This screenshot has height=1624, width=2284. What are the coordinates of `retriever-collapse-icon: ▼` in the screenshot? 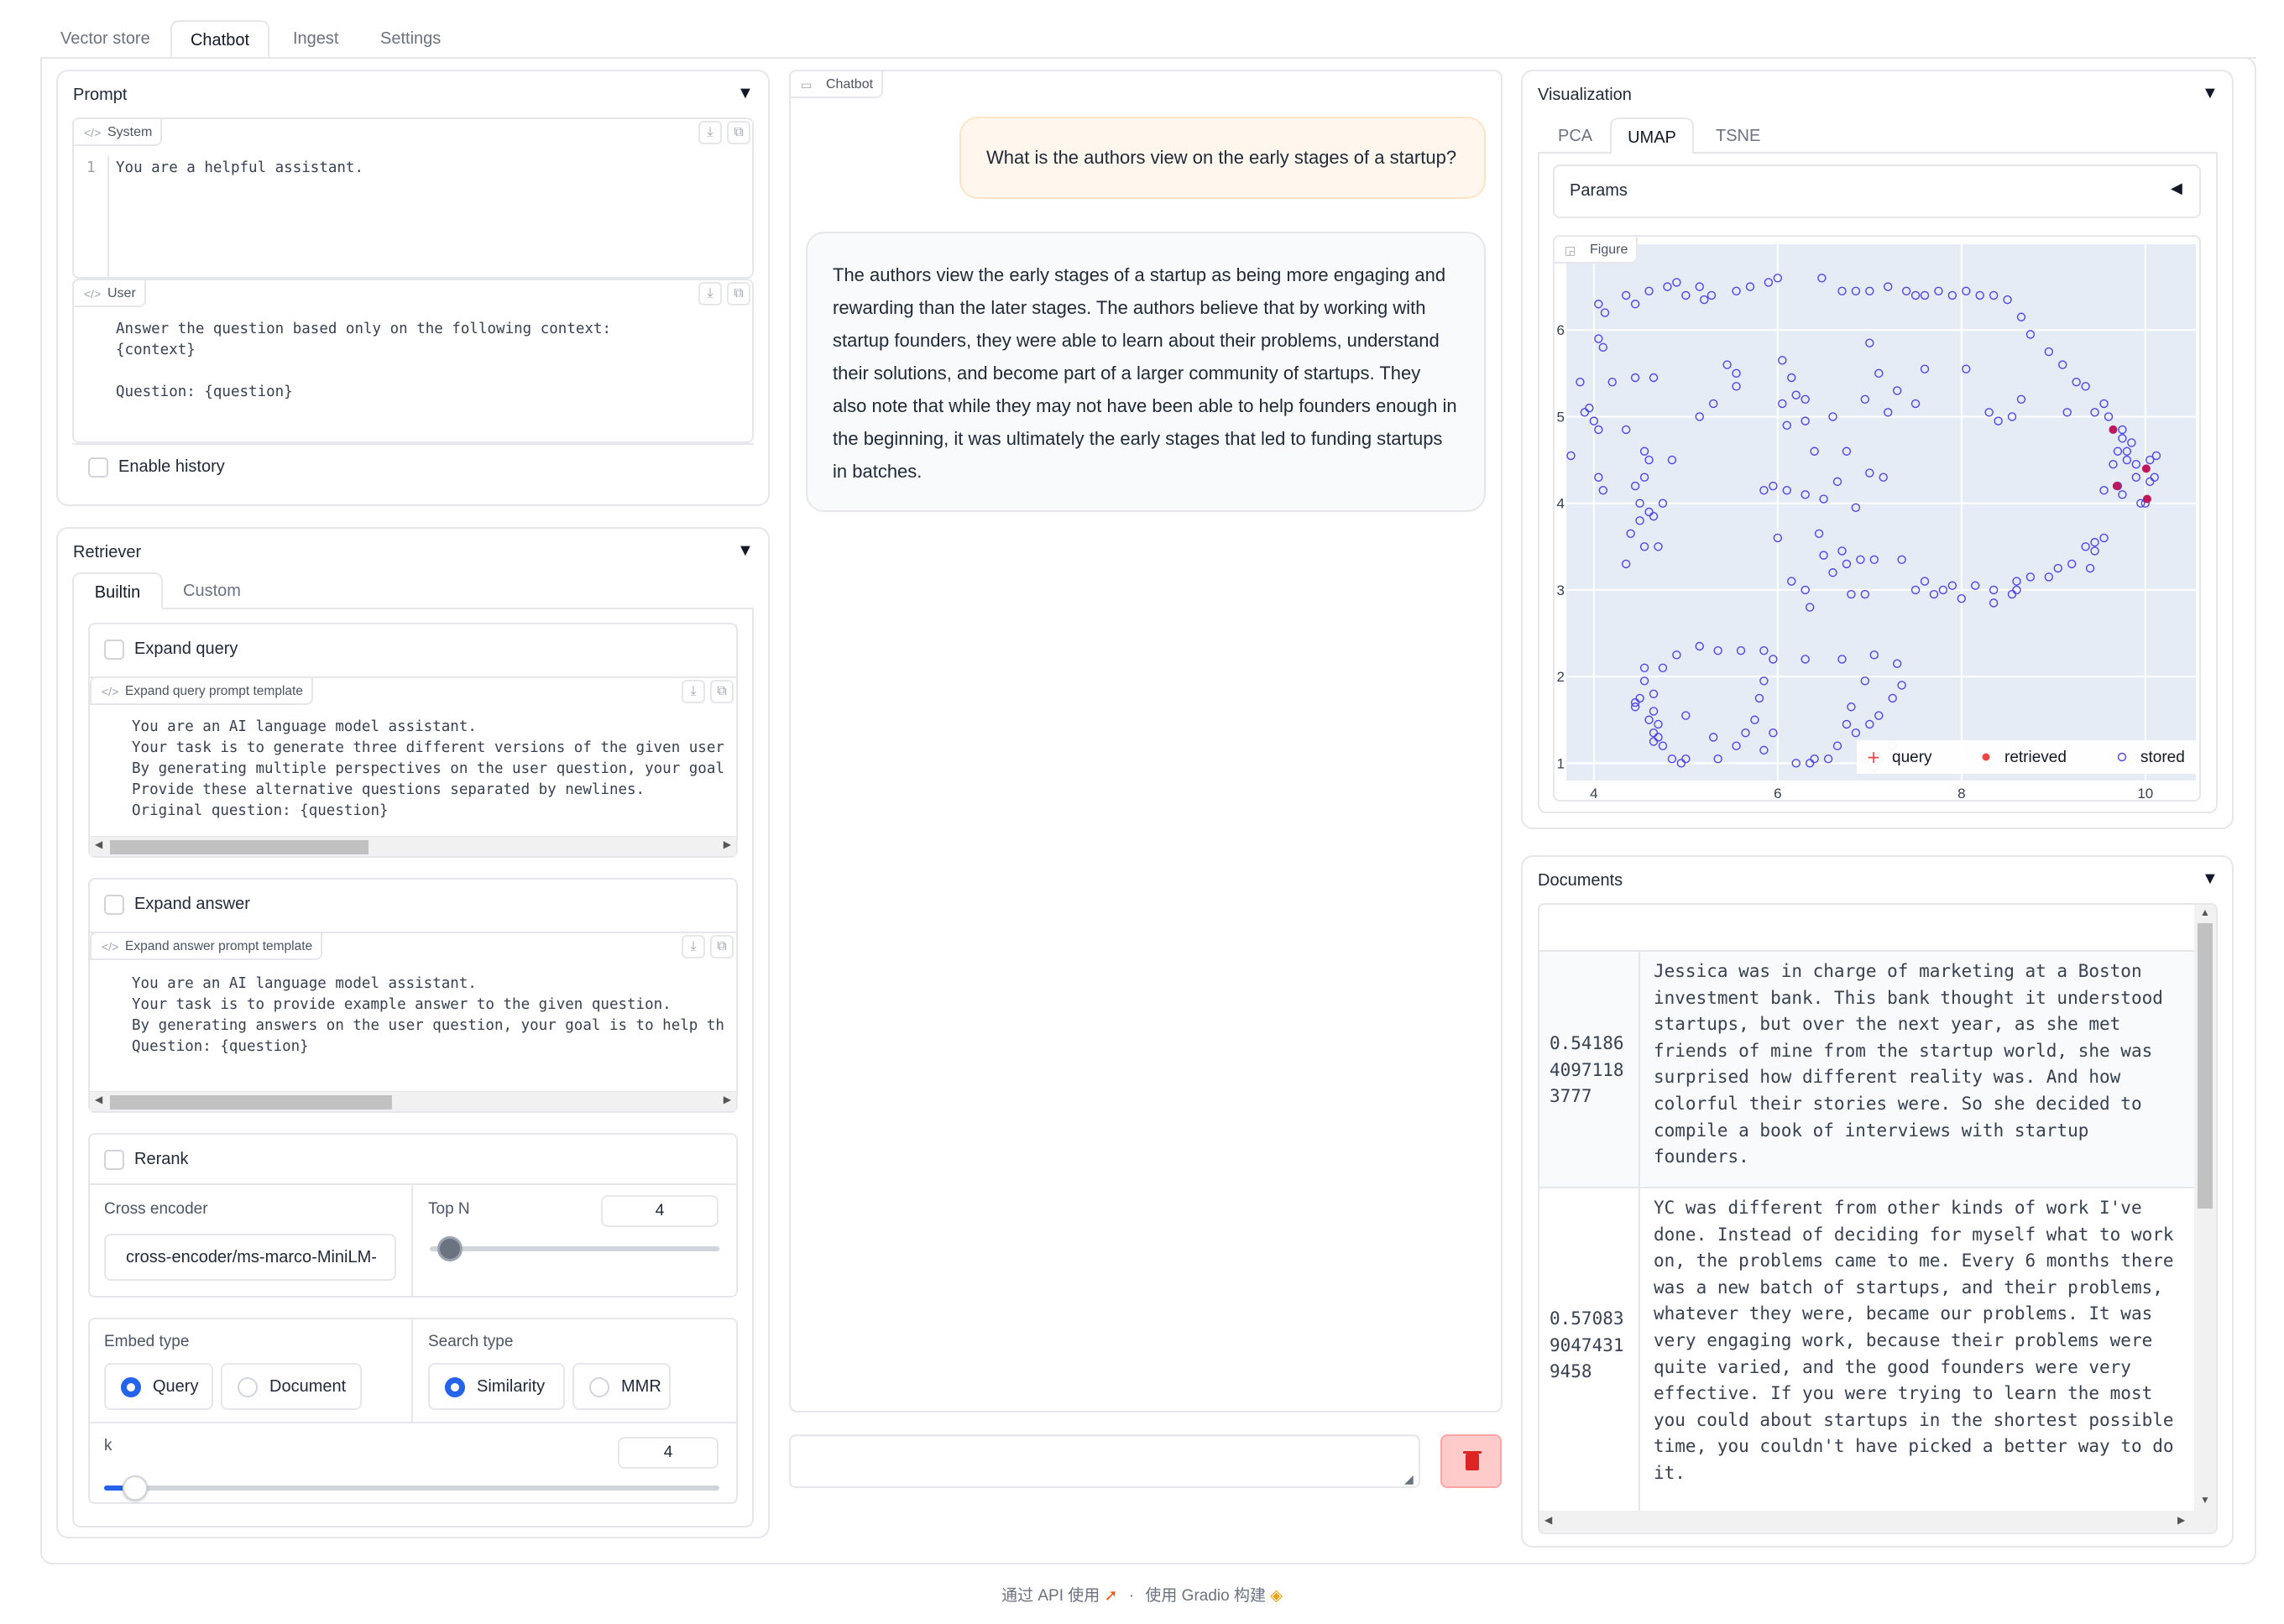 It's located at (745, 551).